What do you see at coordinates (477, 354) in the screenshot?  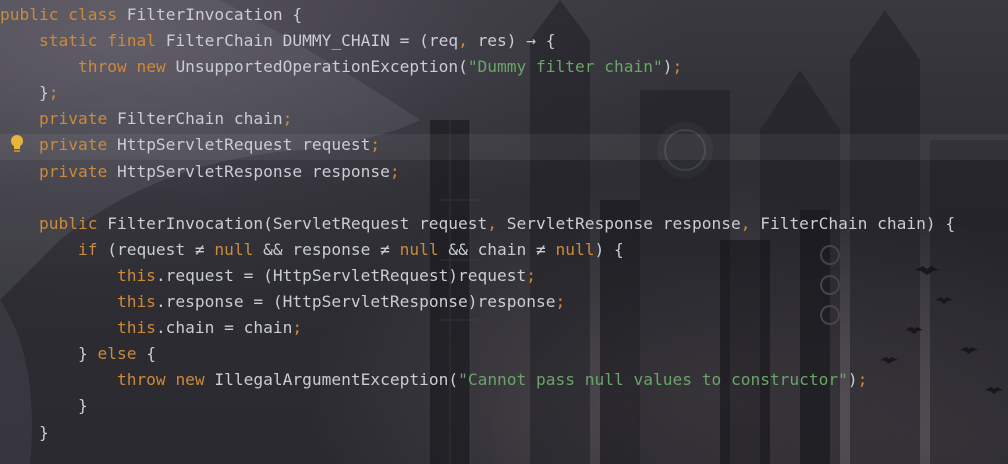 I see `code-line: } else {` at bounding box center [477, 354].